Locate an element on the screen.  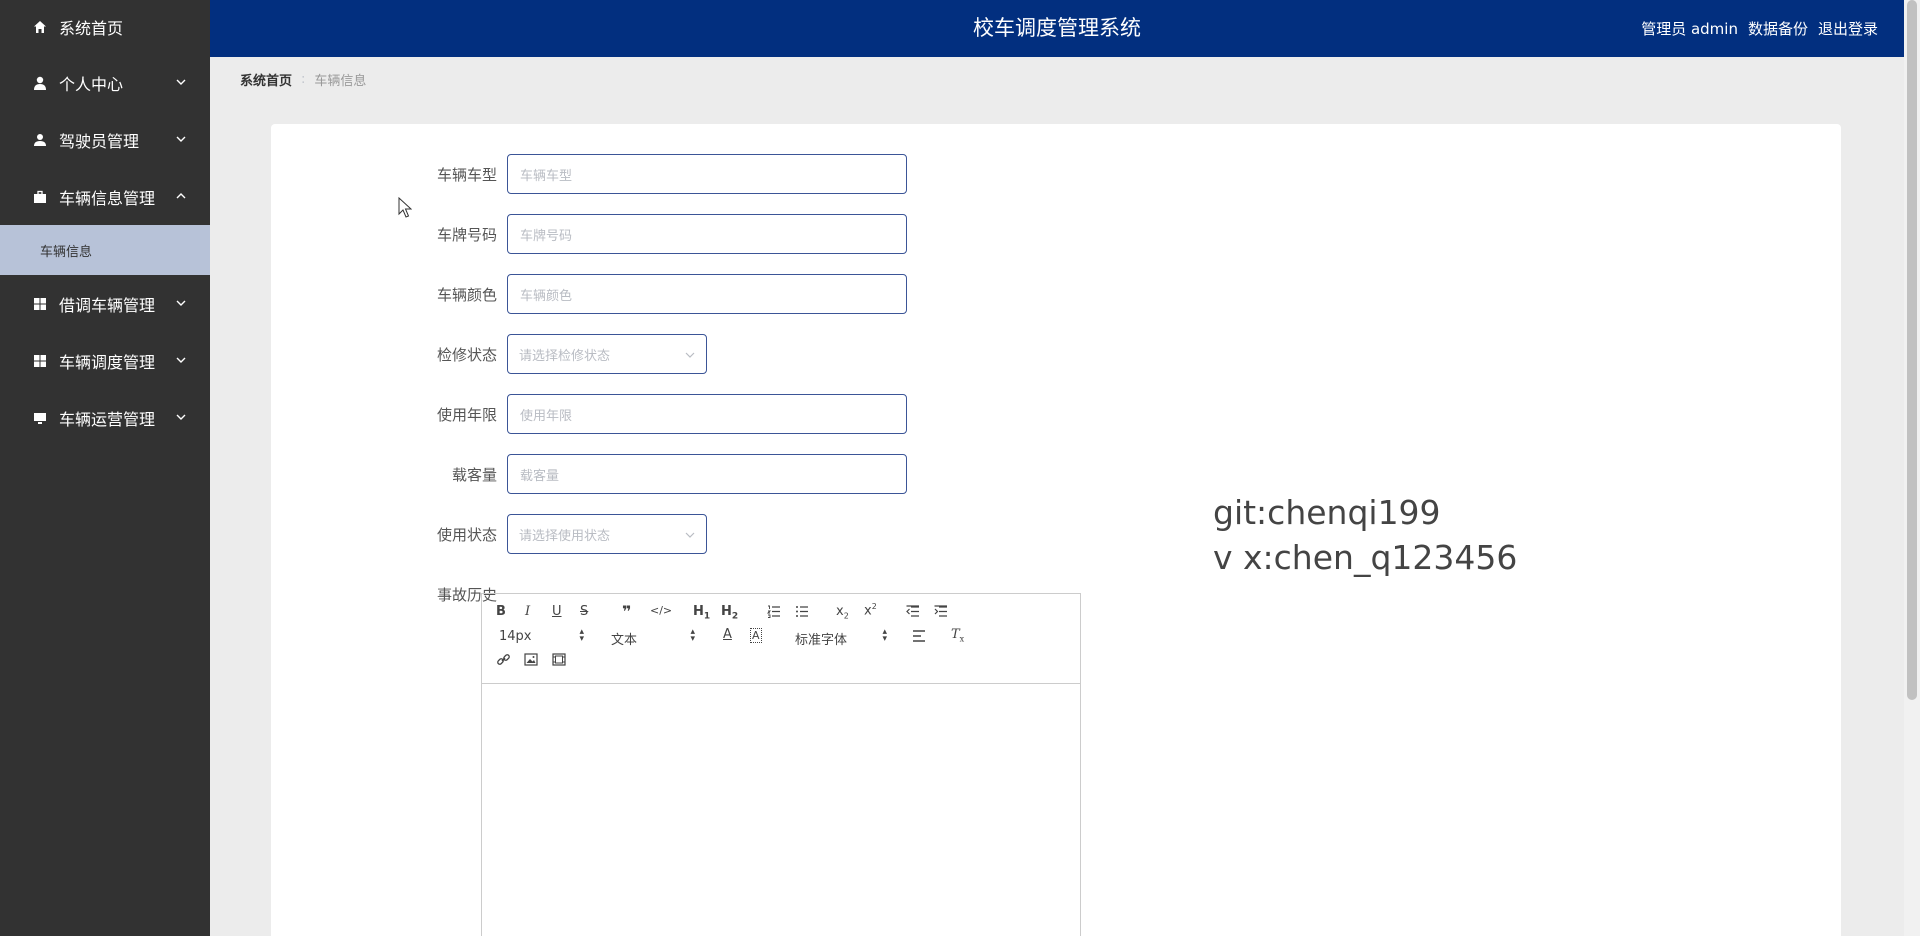
form-row-plate-number: 车牌号码 车牌号码 is located at coordinates (648, 234).